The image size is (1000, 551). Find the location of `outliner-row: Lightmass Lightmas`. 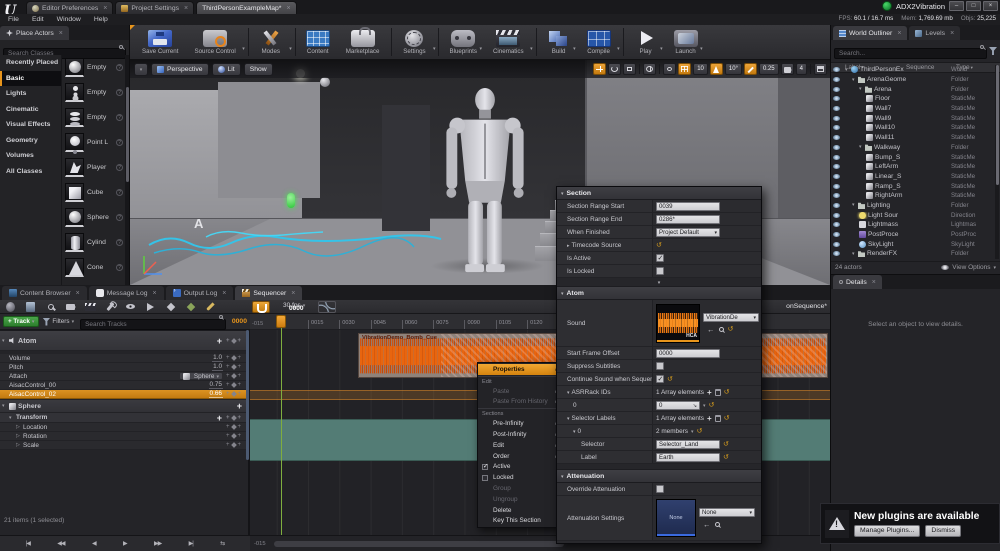

outliner-row: Lightmass Lightmas is located at coordinates (913, 225).